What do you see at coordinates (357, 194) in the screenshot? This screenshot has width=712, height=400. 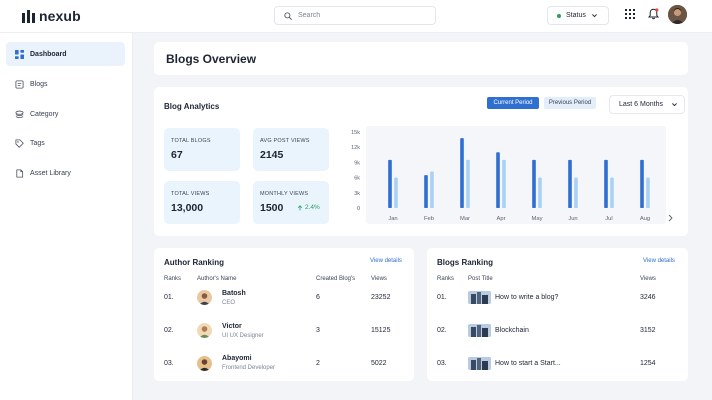 I see `y-tick-label: 3k` at bounding box center [357, 194].